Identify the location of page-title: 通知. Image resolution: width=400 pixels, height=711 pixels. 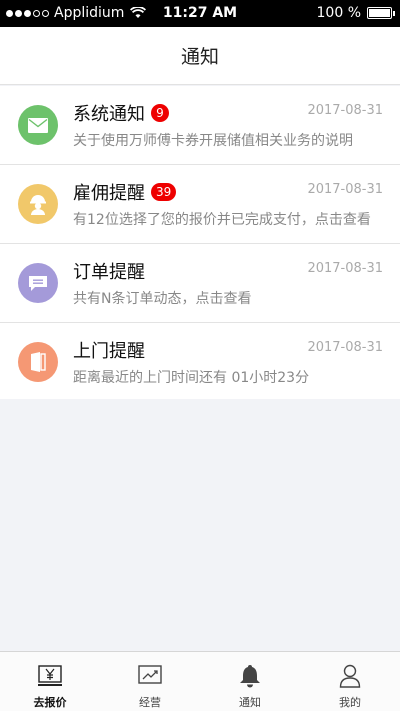
(199, 57).